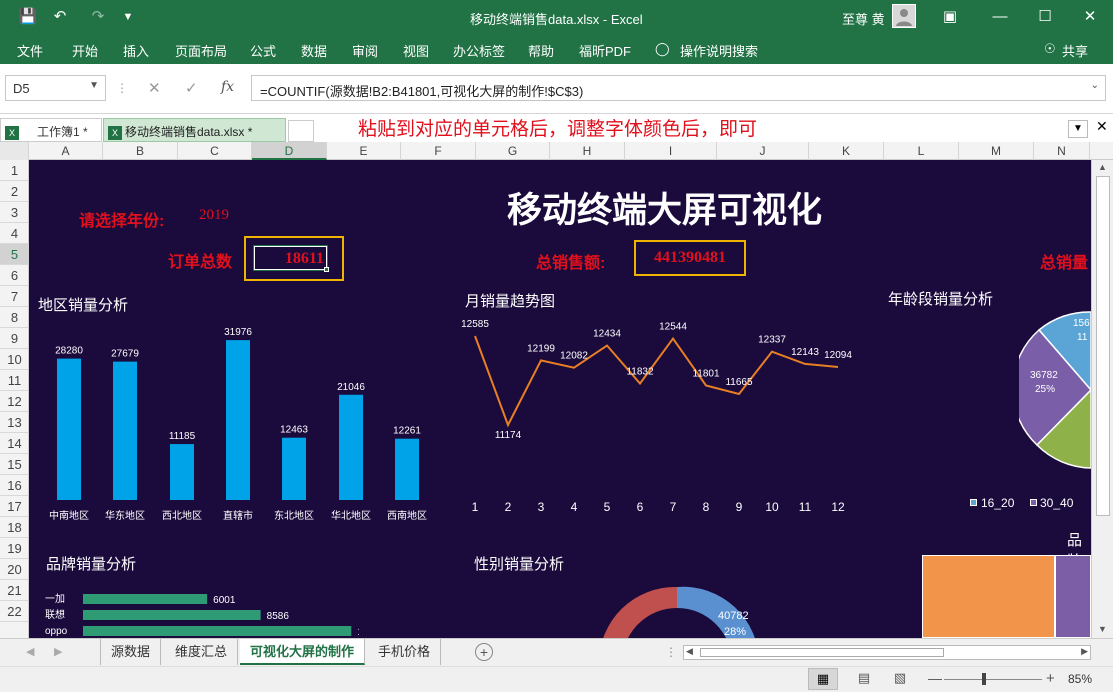 The height and width of the screenshot is (692, 1113). What do you see at coordinates (479, 50) in the screenshot?
I see `tab-office-tabs: 办公标签` at bounding box center [479, 50].